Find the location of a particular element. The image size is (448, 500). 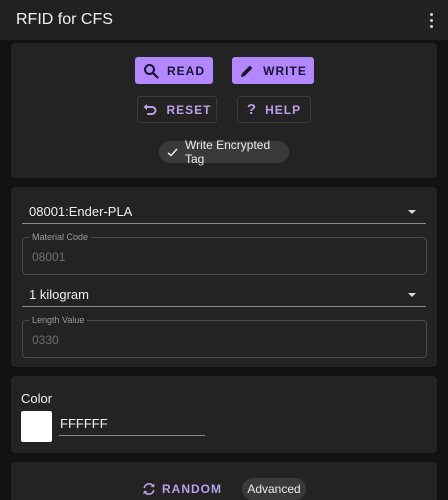

advanced-chip: Advanced is located at coordinates (274, 489).